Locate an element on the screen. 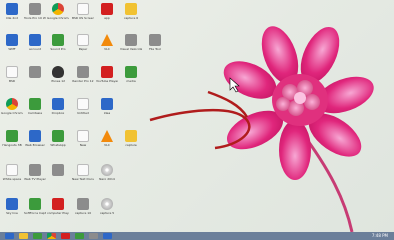 The image size is (394, 240). desktop-icon-label: Idea is located at coordinates (107, 113).